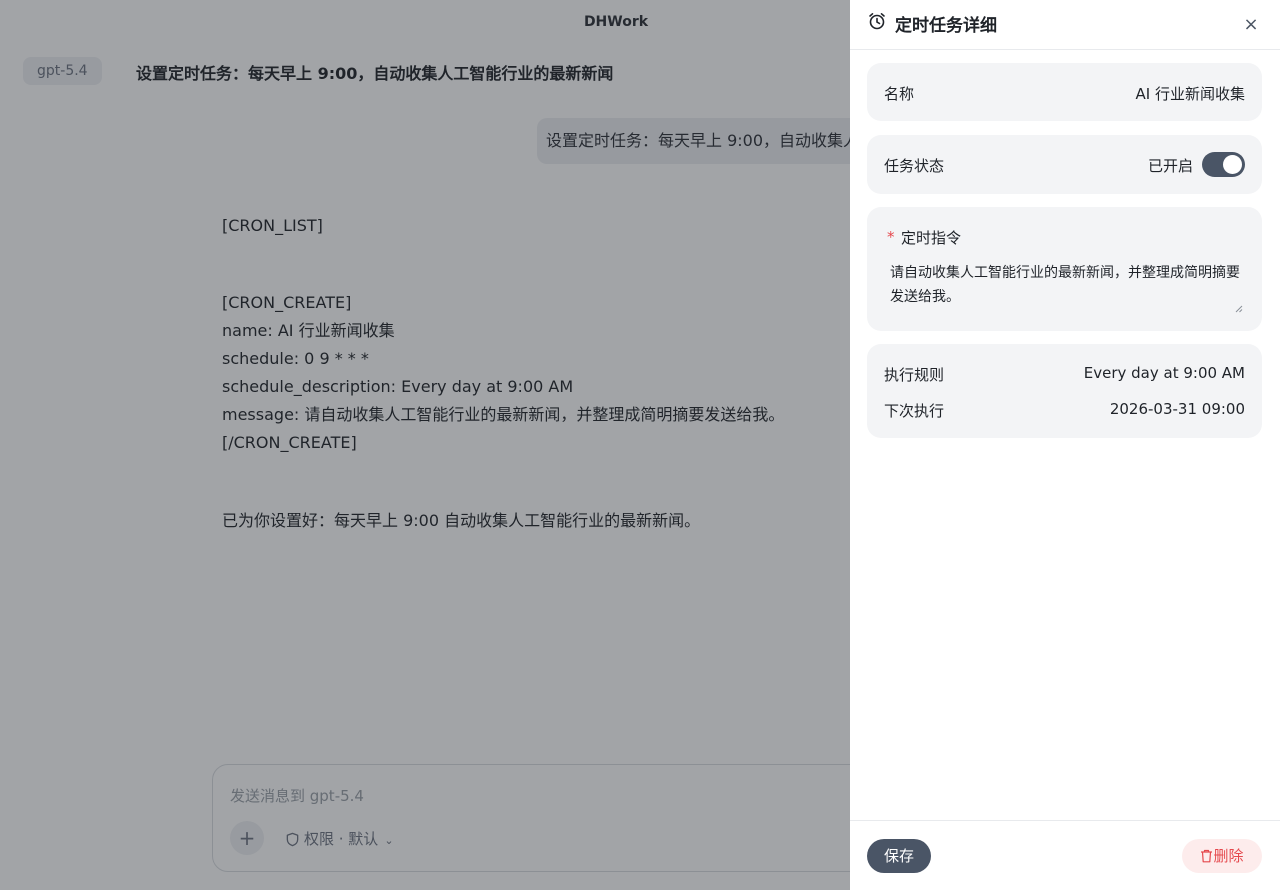 The width and height of the screenshot is (1280, 890). I want to click on task-status-row: 任务状态 已开启, so click(1064, 164).